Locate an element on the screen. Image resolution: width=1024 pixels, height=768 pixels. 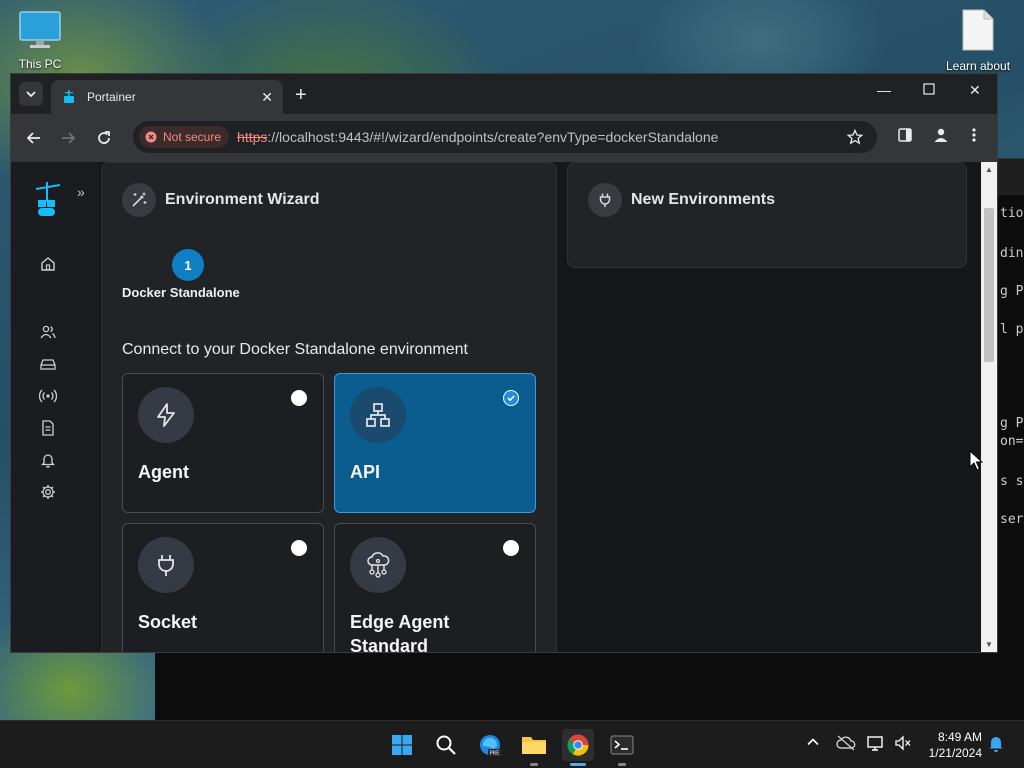
bell-icon is located at coordinates (48, 460).